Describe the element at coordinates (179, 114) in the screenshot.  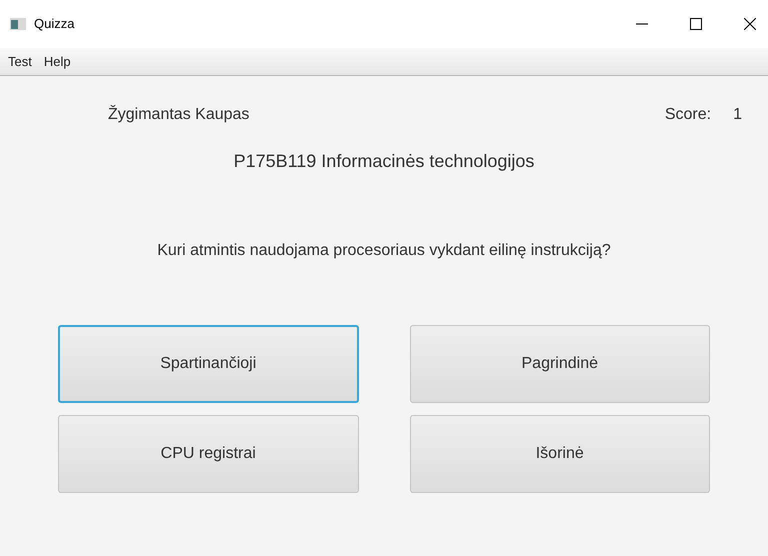
I see `student-name: Žygimantas Kaupas` at that location.